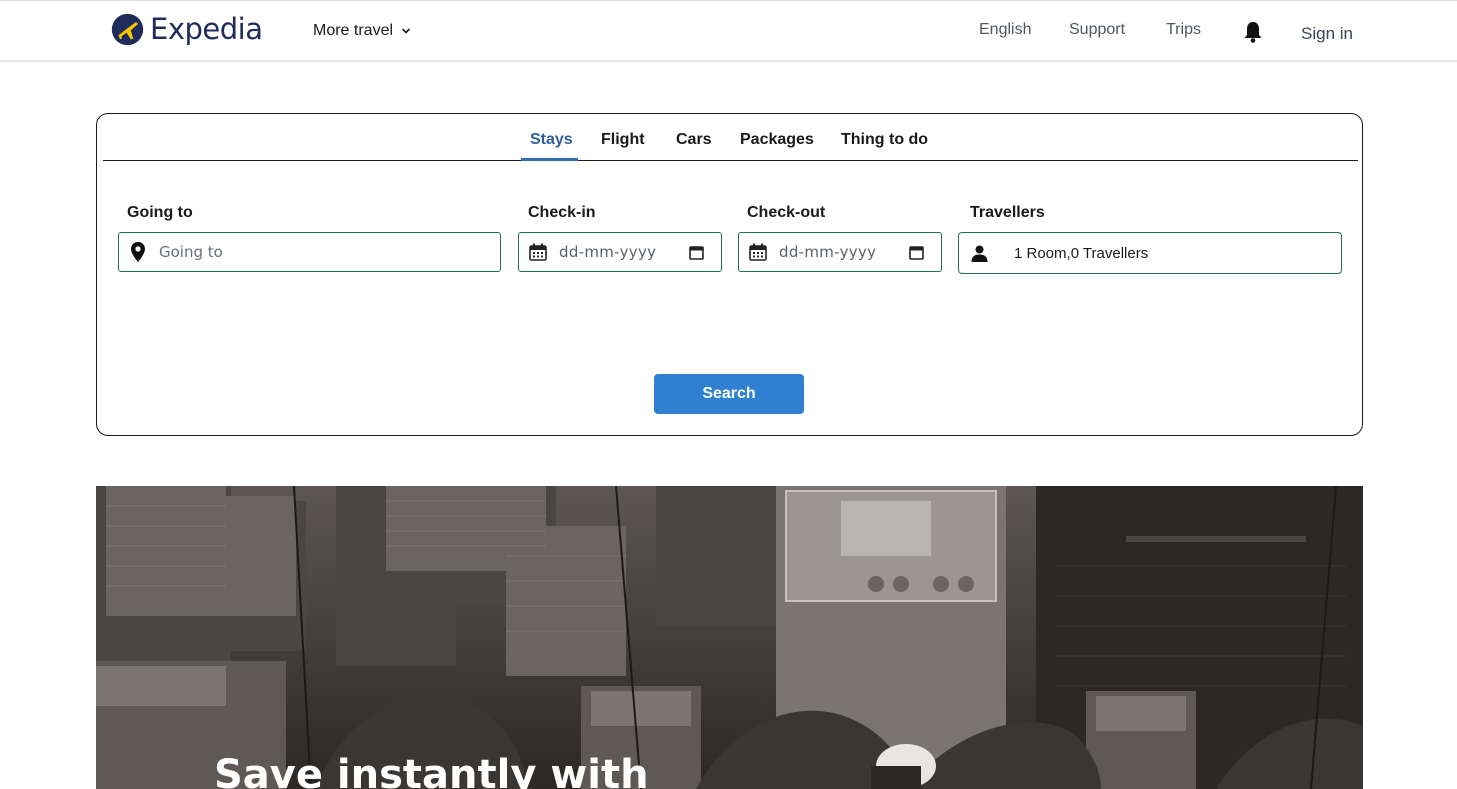 This screenshot has width=1457, height=789. I want to click on tab-stays: Stays, so click(551, 140).